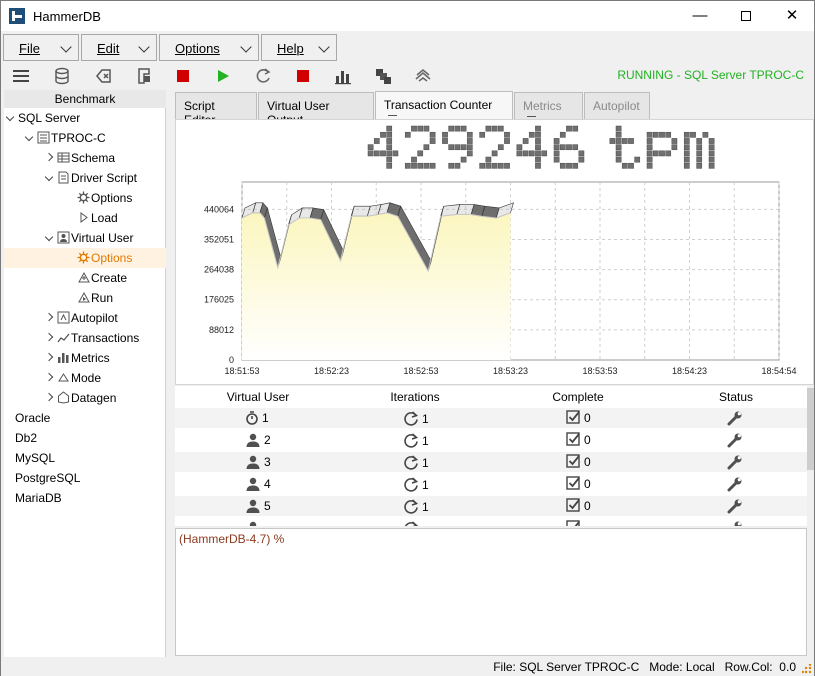 This screenshot has height=676, width=815. I want to click on tab-metrics: Metrics, so click(548, 107).